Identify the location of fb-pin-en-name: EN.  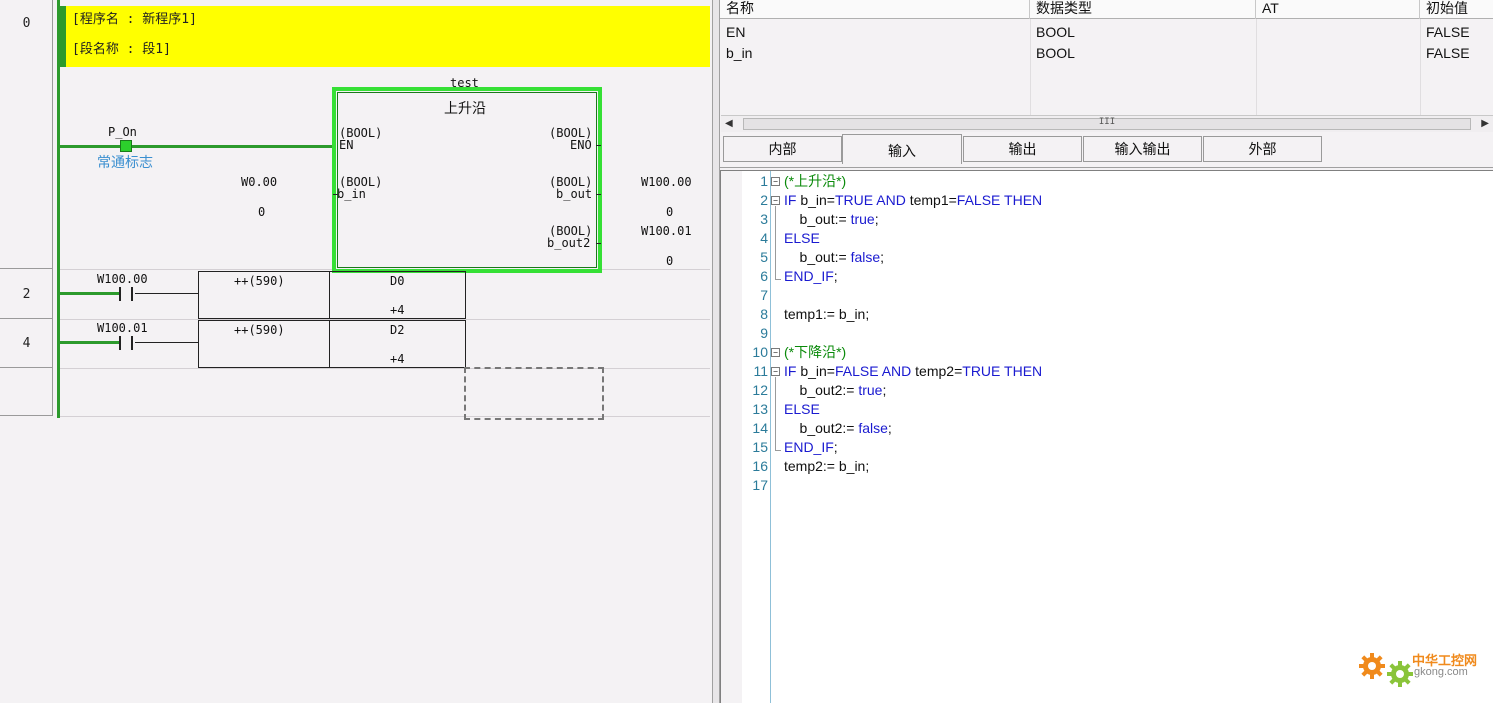
(346, 145).